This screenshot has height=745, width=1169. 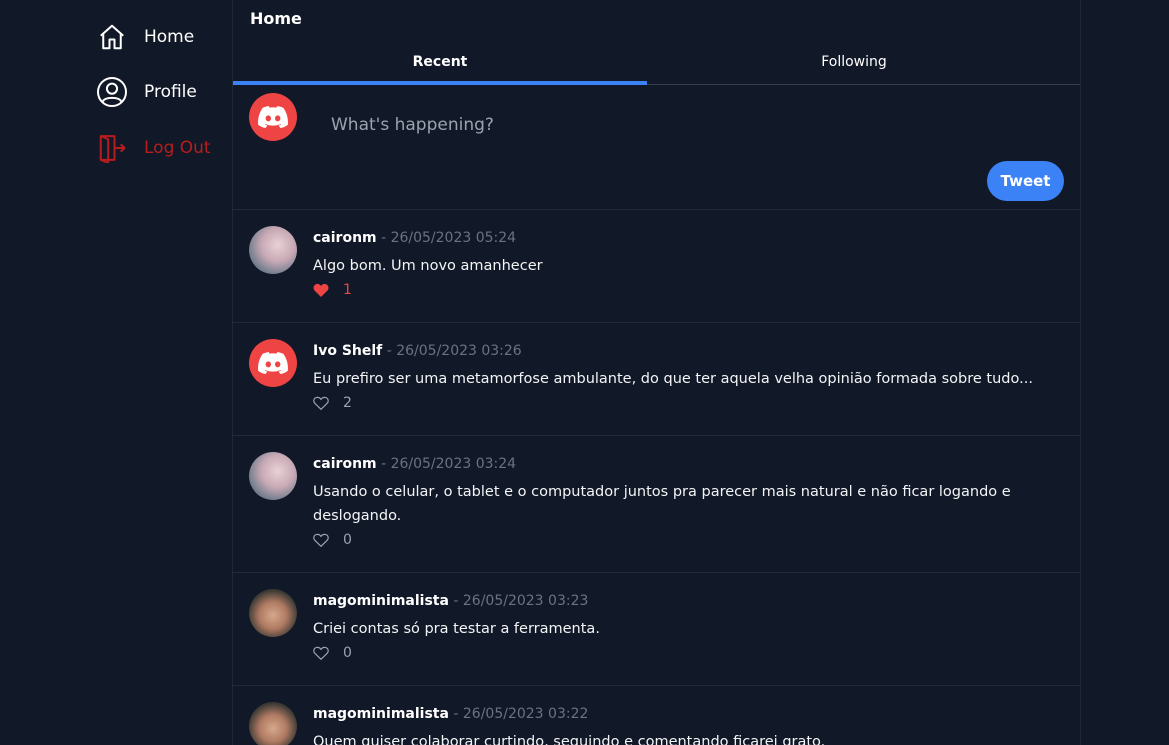 What do you see at coordinates (440, 62) in the screenshot?
I see `tab-recent: Recent` at bounding box center [440, 62].